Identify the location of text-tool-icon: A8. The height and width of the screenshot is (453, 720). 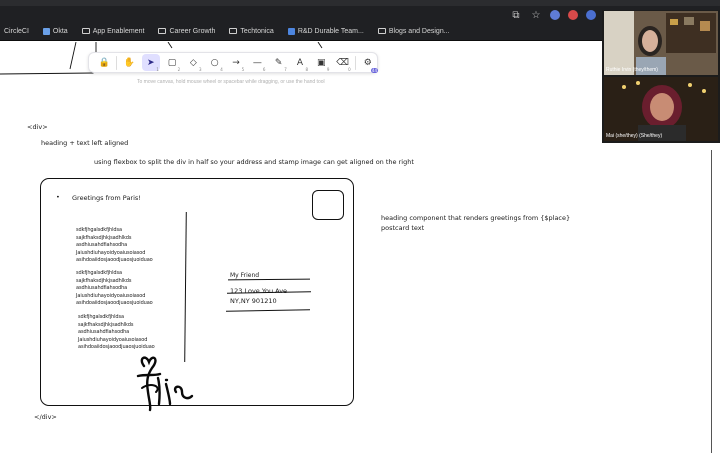
(300, 63).